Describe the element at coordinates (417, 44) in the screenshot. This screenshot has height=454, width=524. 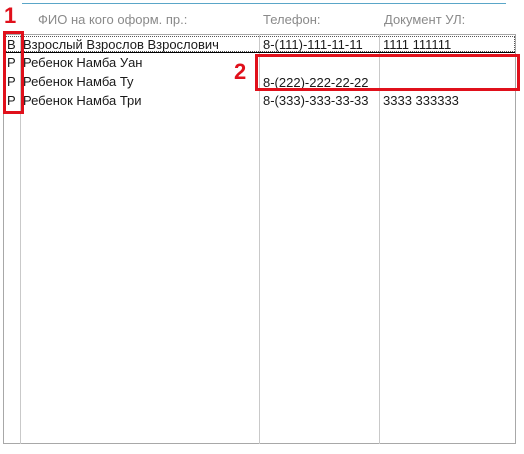
I see `document-cell: 1111 111111` at that location.